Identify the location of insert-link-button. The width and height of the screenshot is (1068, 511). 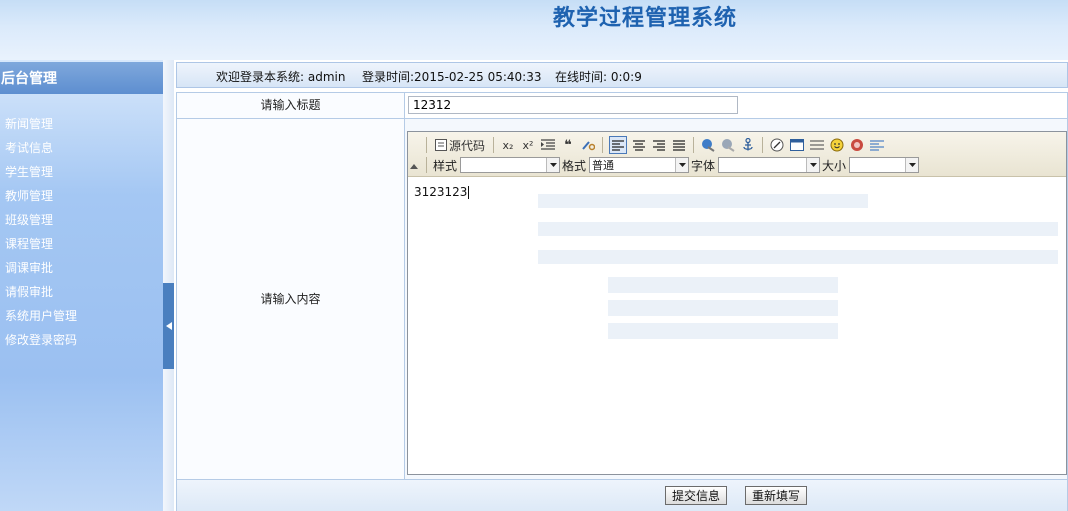
(708, 145).